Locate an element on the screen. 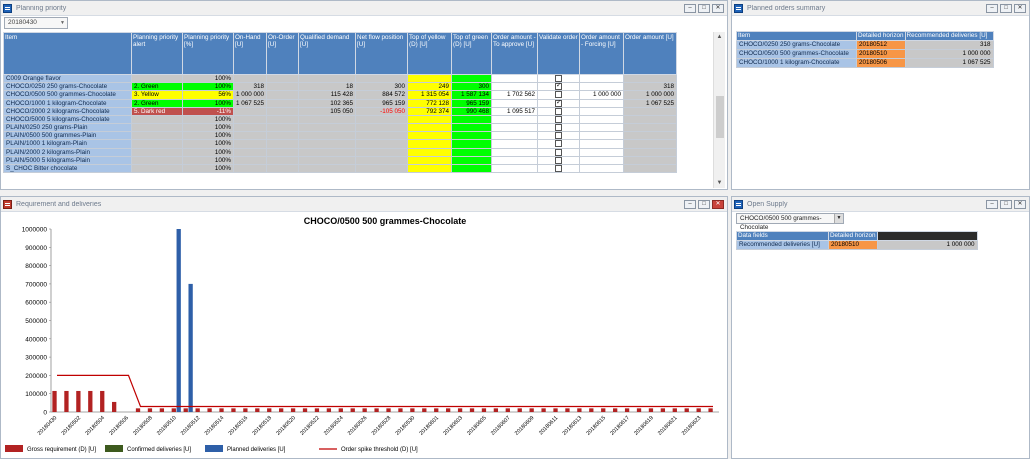  cell-nfp: -105 050 is located at coordinates (382, 111).